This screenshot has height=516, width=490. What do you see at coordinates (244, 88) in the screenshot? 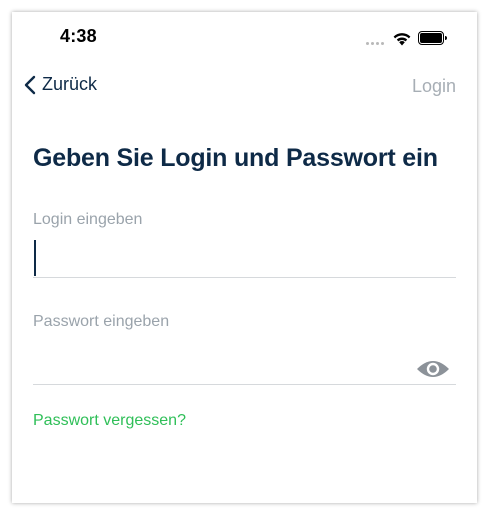
I see `navigation-bar: Zurück Login` at bounding box center [244, 88].